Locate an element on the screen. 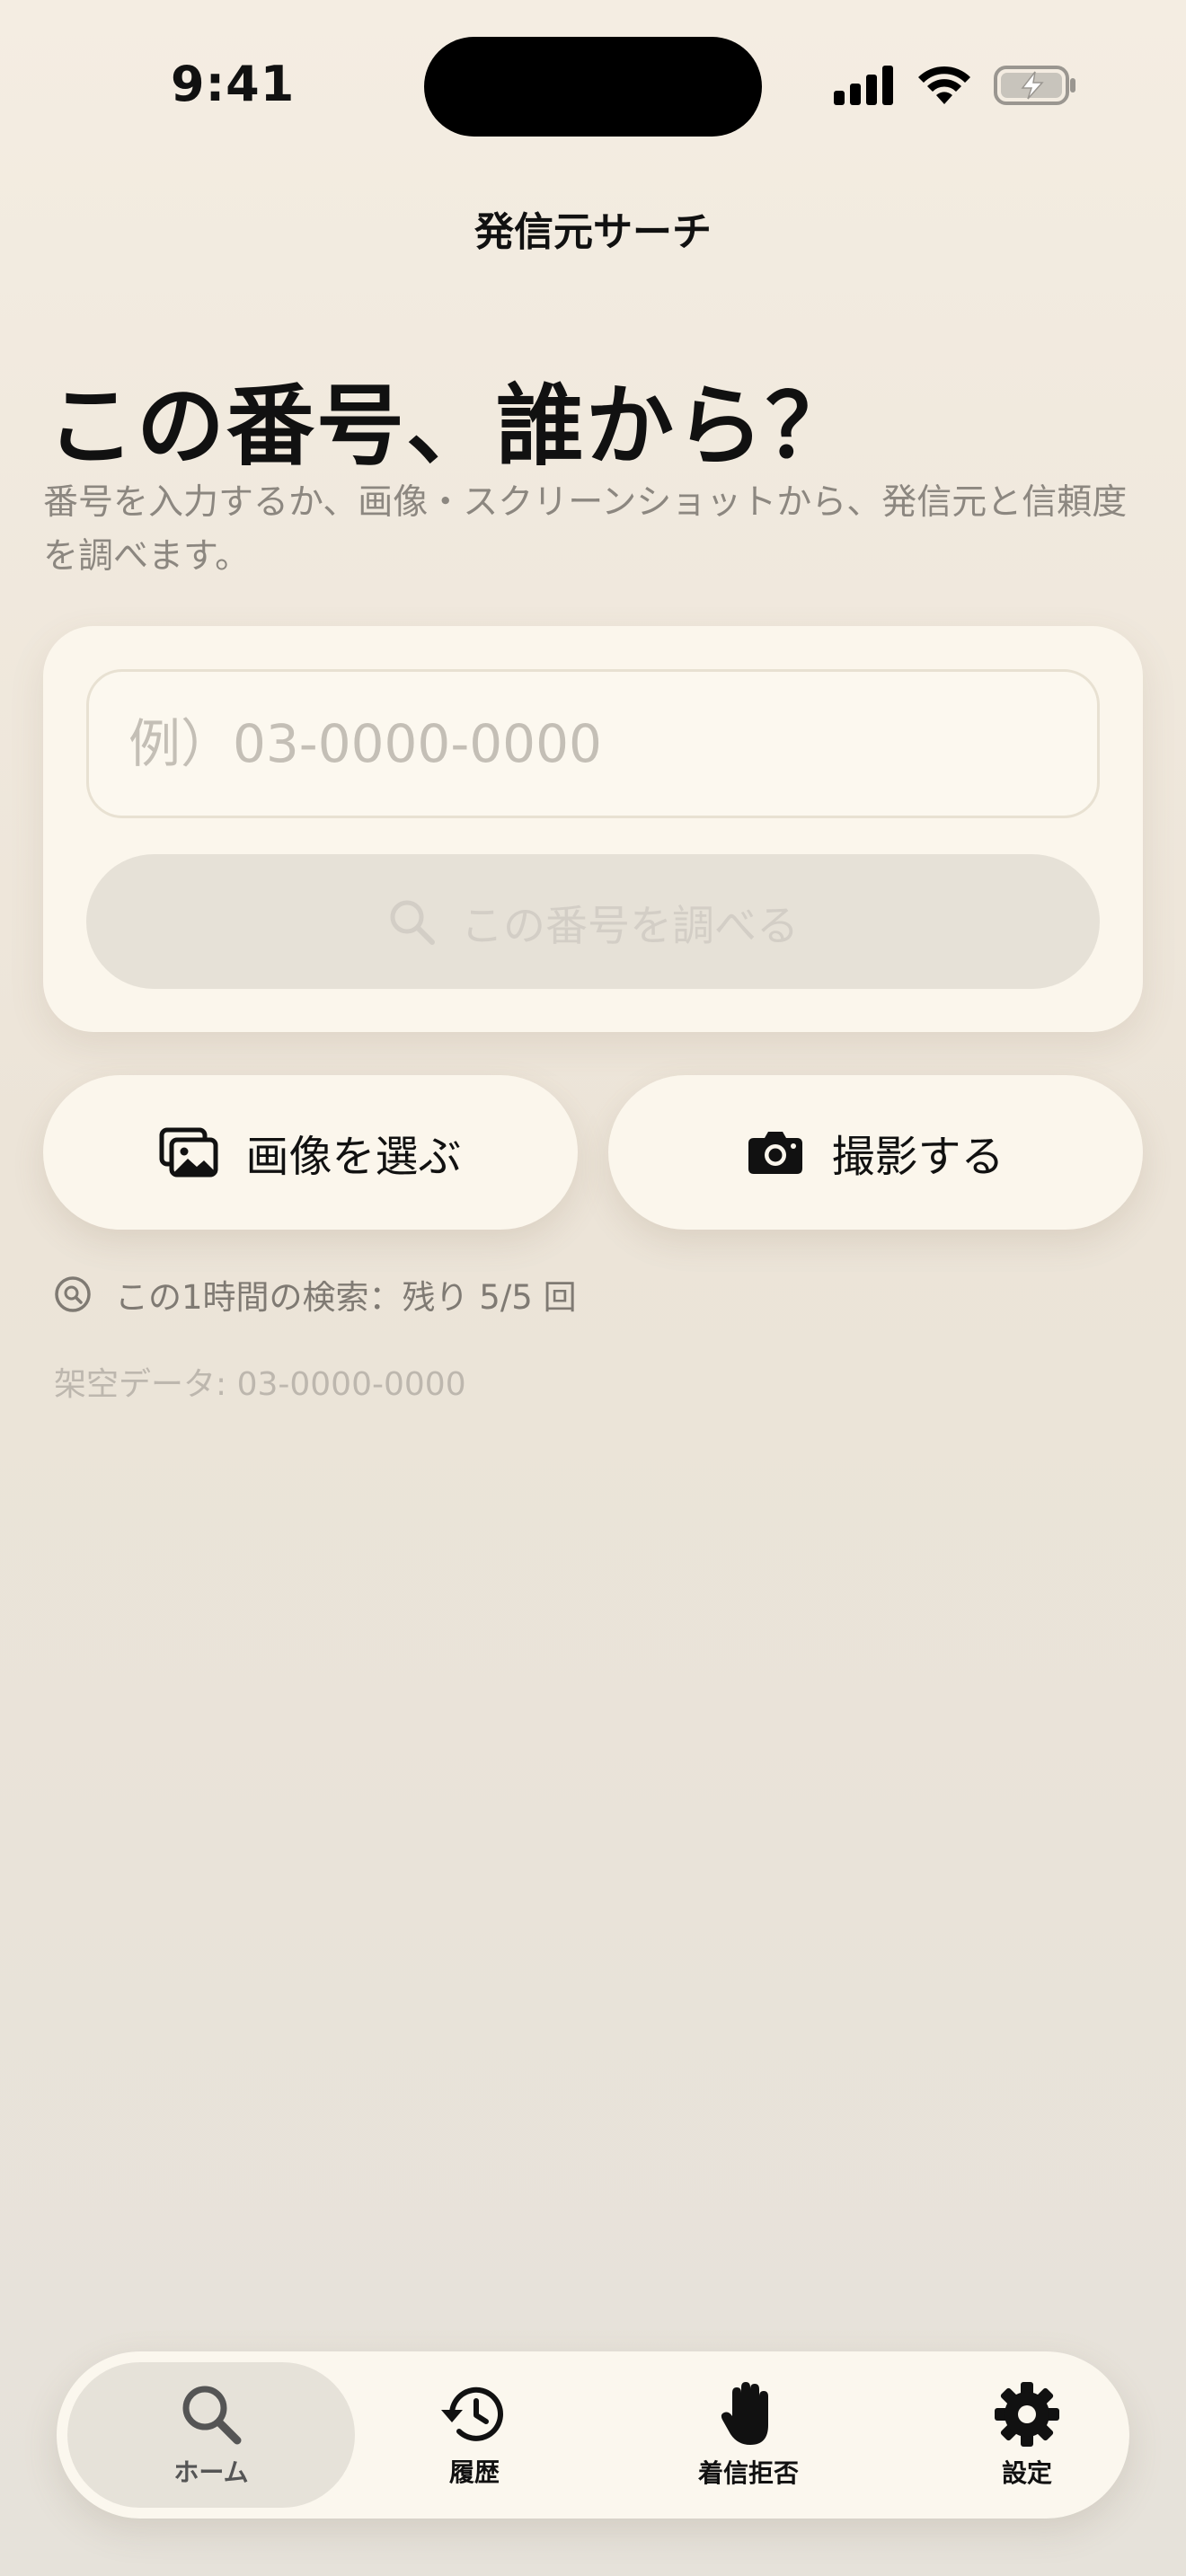 Image resolution: width=1186 pixels, height=2576 pixels. sample-data-note: 架空データ: 03-0000-0000 is located at coordinates (260, 1384).